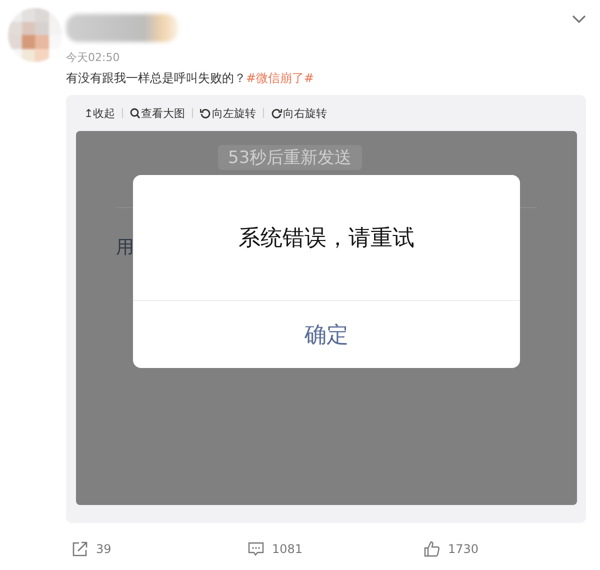 The image size is (600, 570). What do you see at coordinates (432, 549) in the screenshot?
I see `thumbs-up-icon` at bounding box center [432, 549].